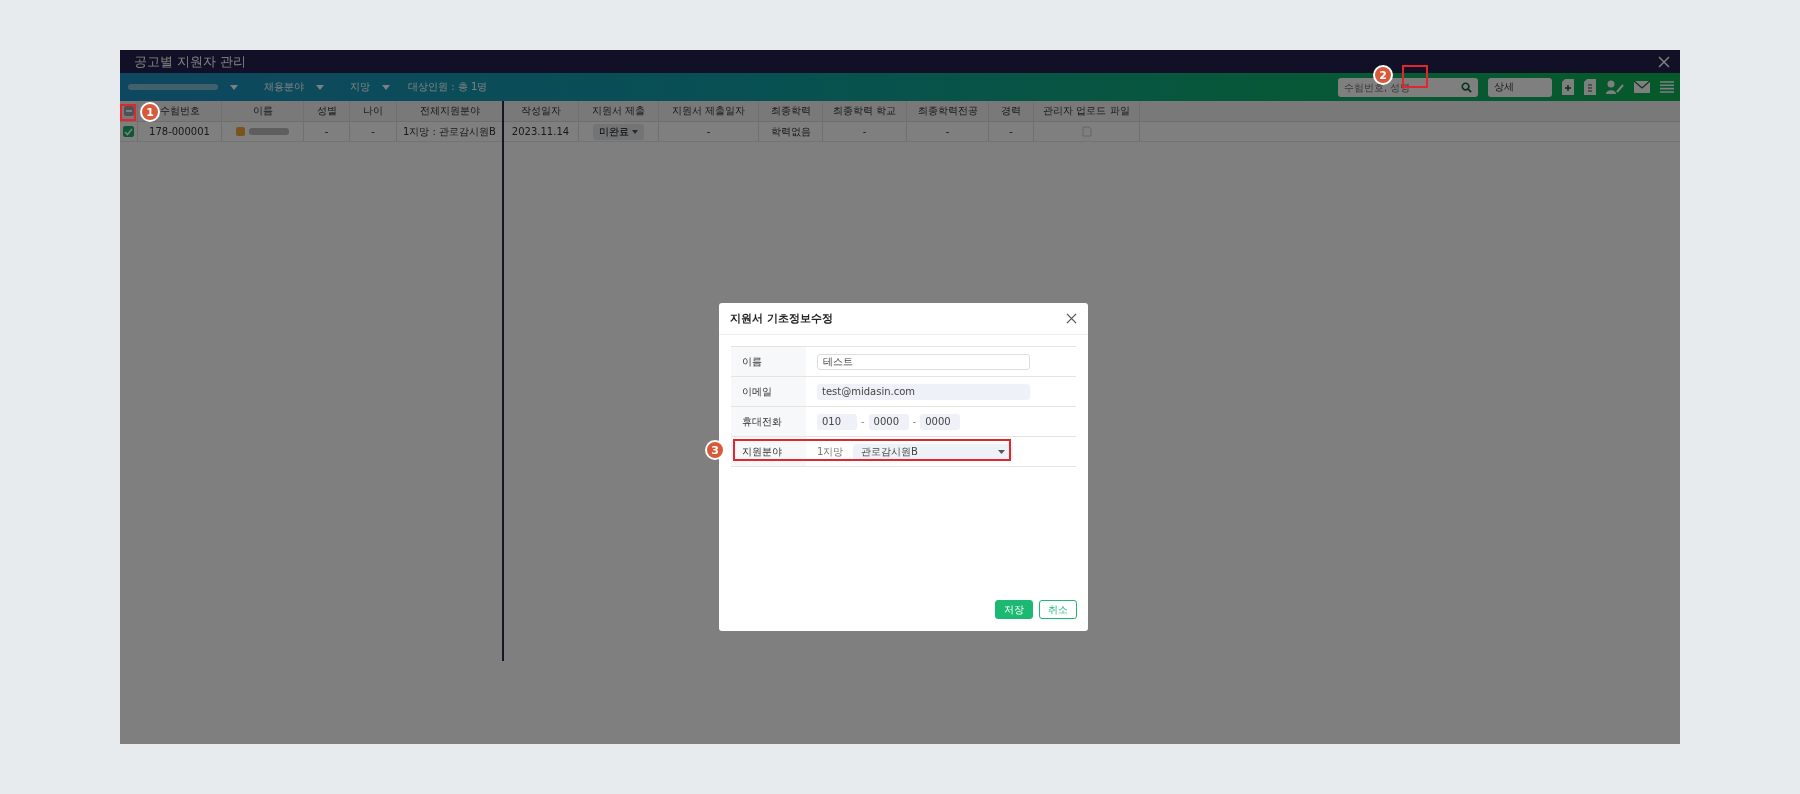 This screenshot has height=794, width=1800. I want to click on highlight-frame, so click(128, 112).